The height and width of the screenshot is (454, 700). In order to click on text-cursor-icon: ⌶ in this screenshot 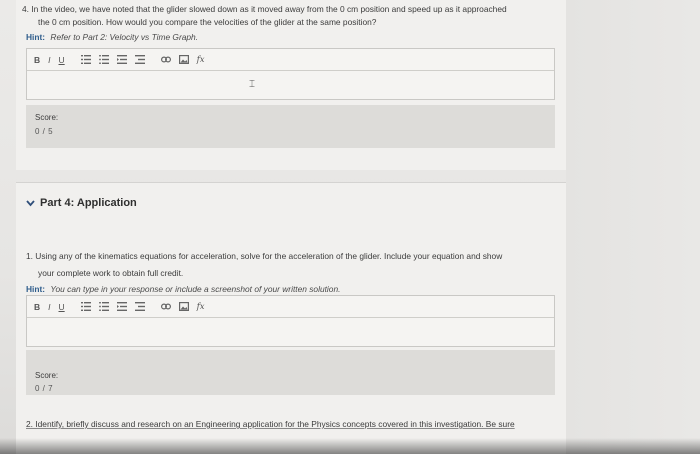, I will do `click(252, 84)`.